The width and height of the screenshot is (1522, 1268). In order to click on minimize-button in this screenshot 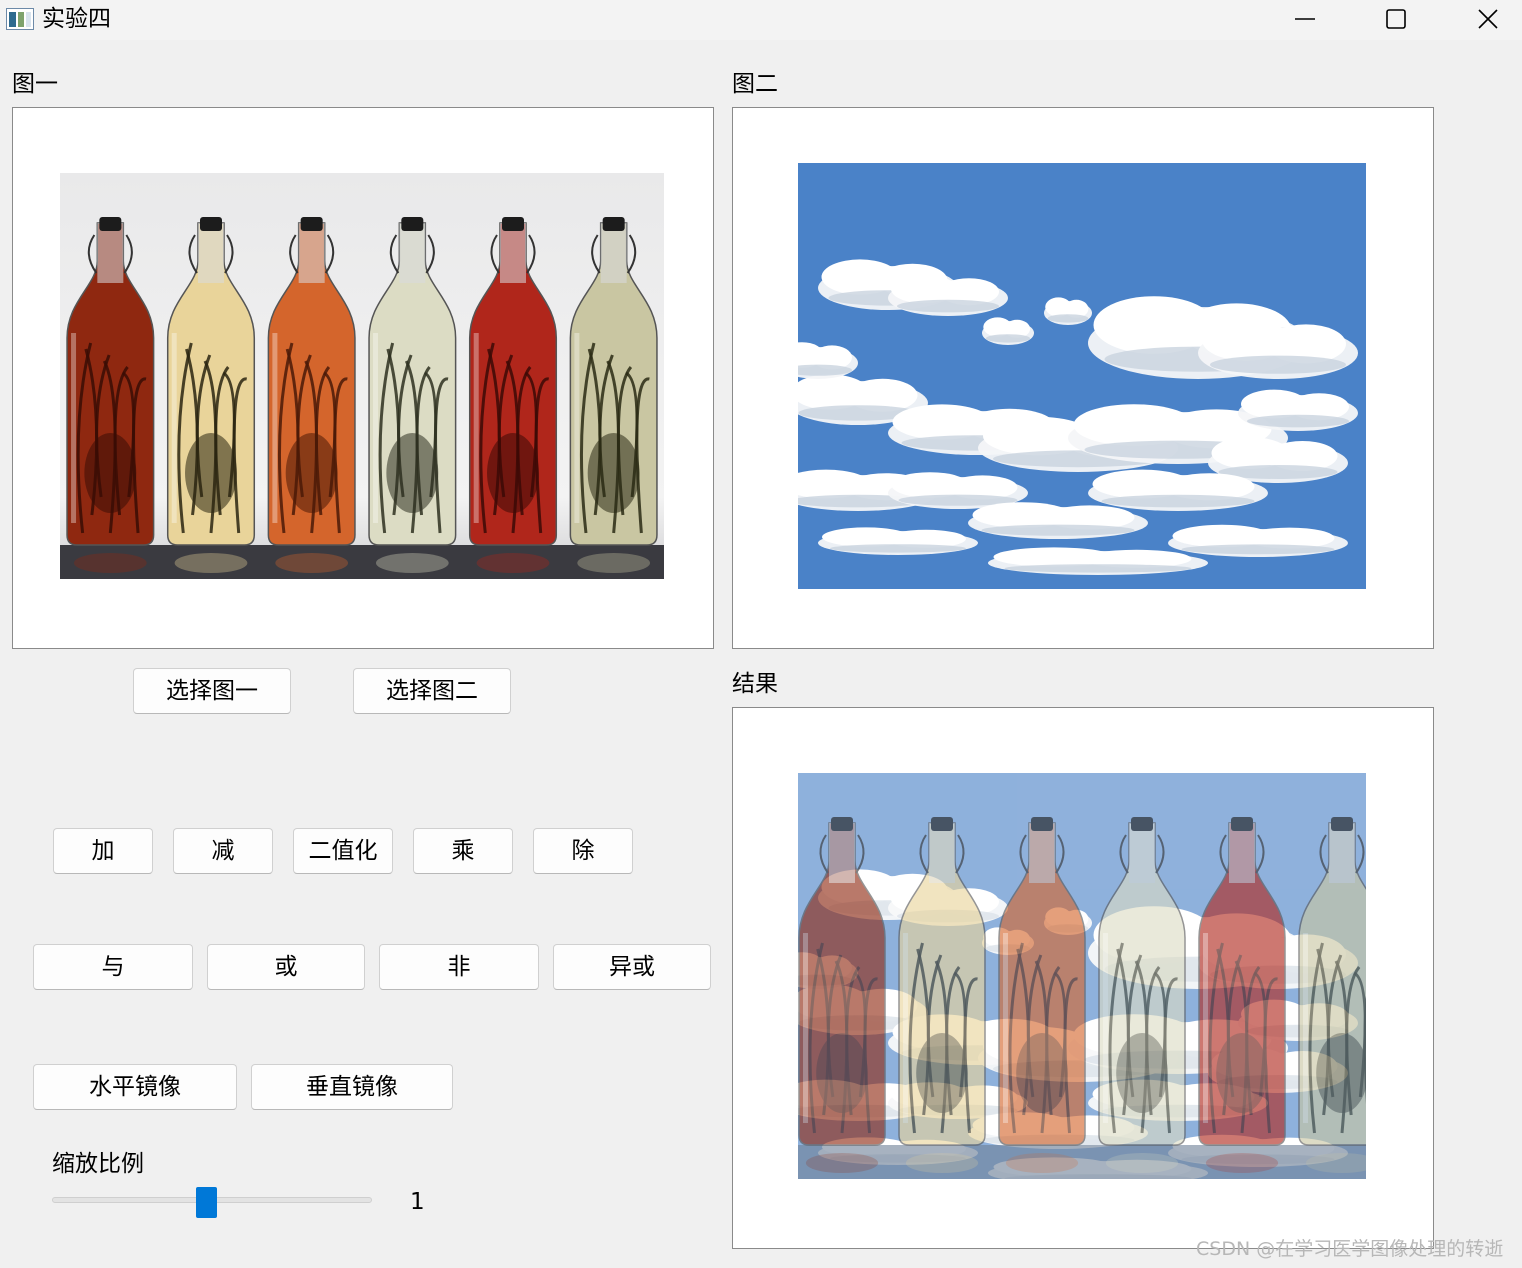, I will do `click(1305, 19)`.